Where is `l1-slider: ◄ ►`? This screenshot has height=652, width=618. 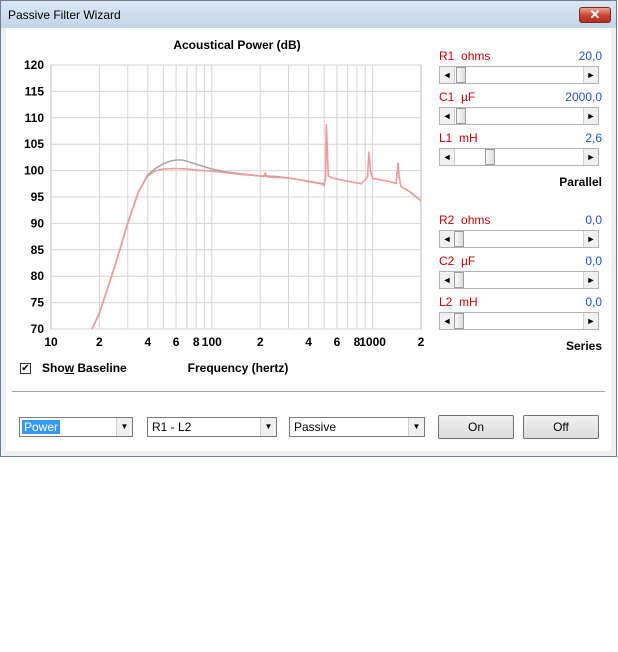 l1-slider: ◄ ► is located at coordinates (519, 157).